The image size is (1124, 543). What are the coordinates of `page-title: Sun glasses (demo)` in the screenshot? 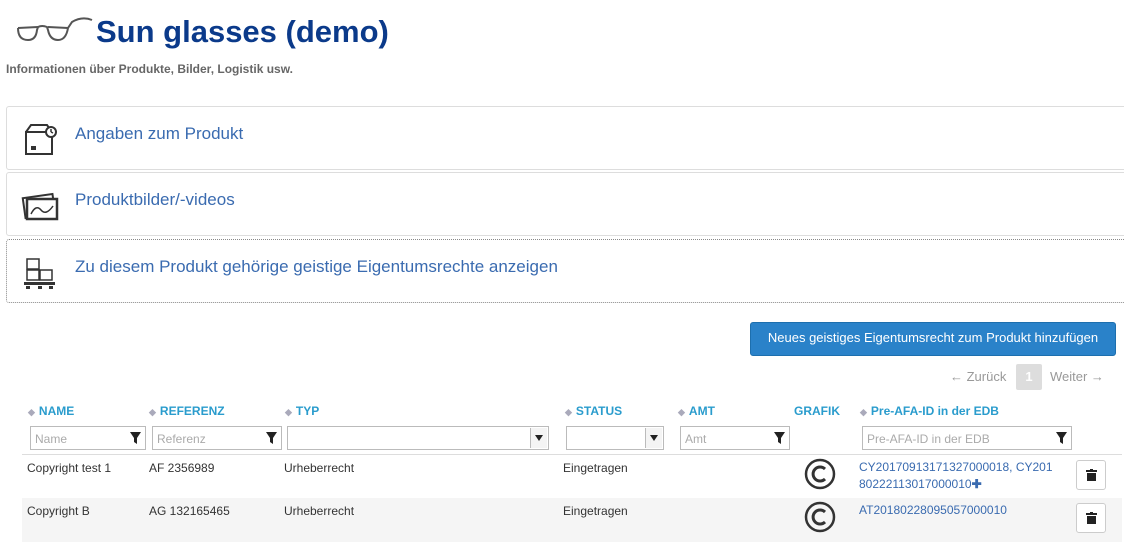 It's located at (242, 31).